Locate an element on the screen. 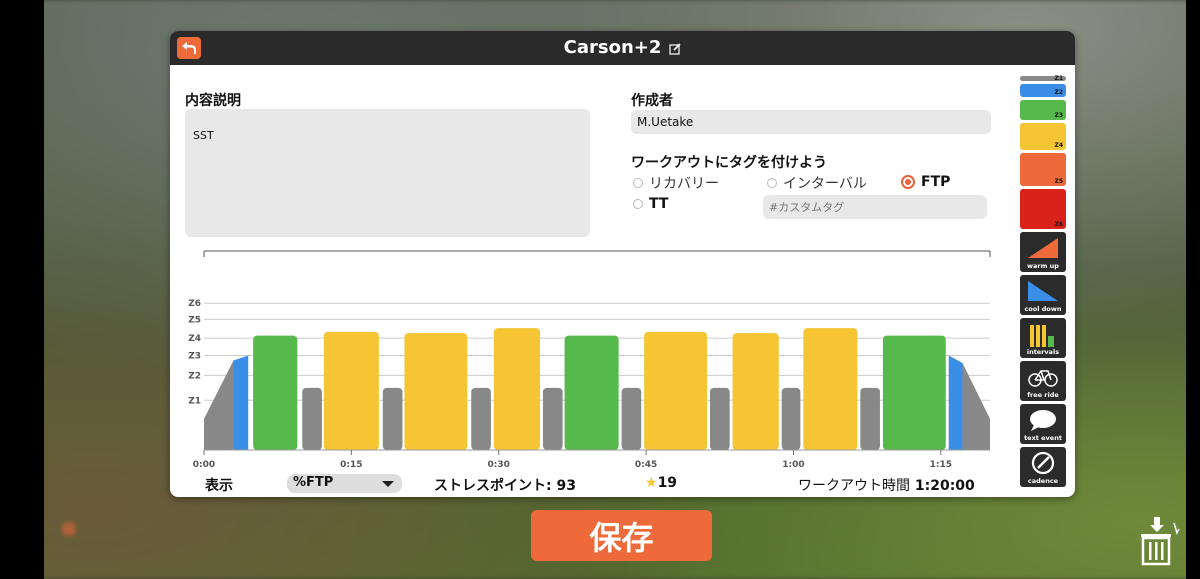 The image size is (1200, 579). zone-block-z1: Z1 is located at coordinates (1043, 78).